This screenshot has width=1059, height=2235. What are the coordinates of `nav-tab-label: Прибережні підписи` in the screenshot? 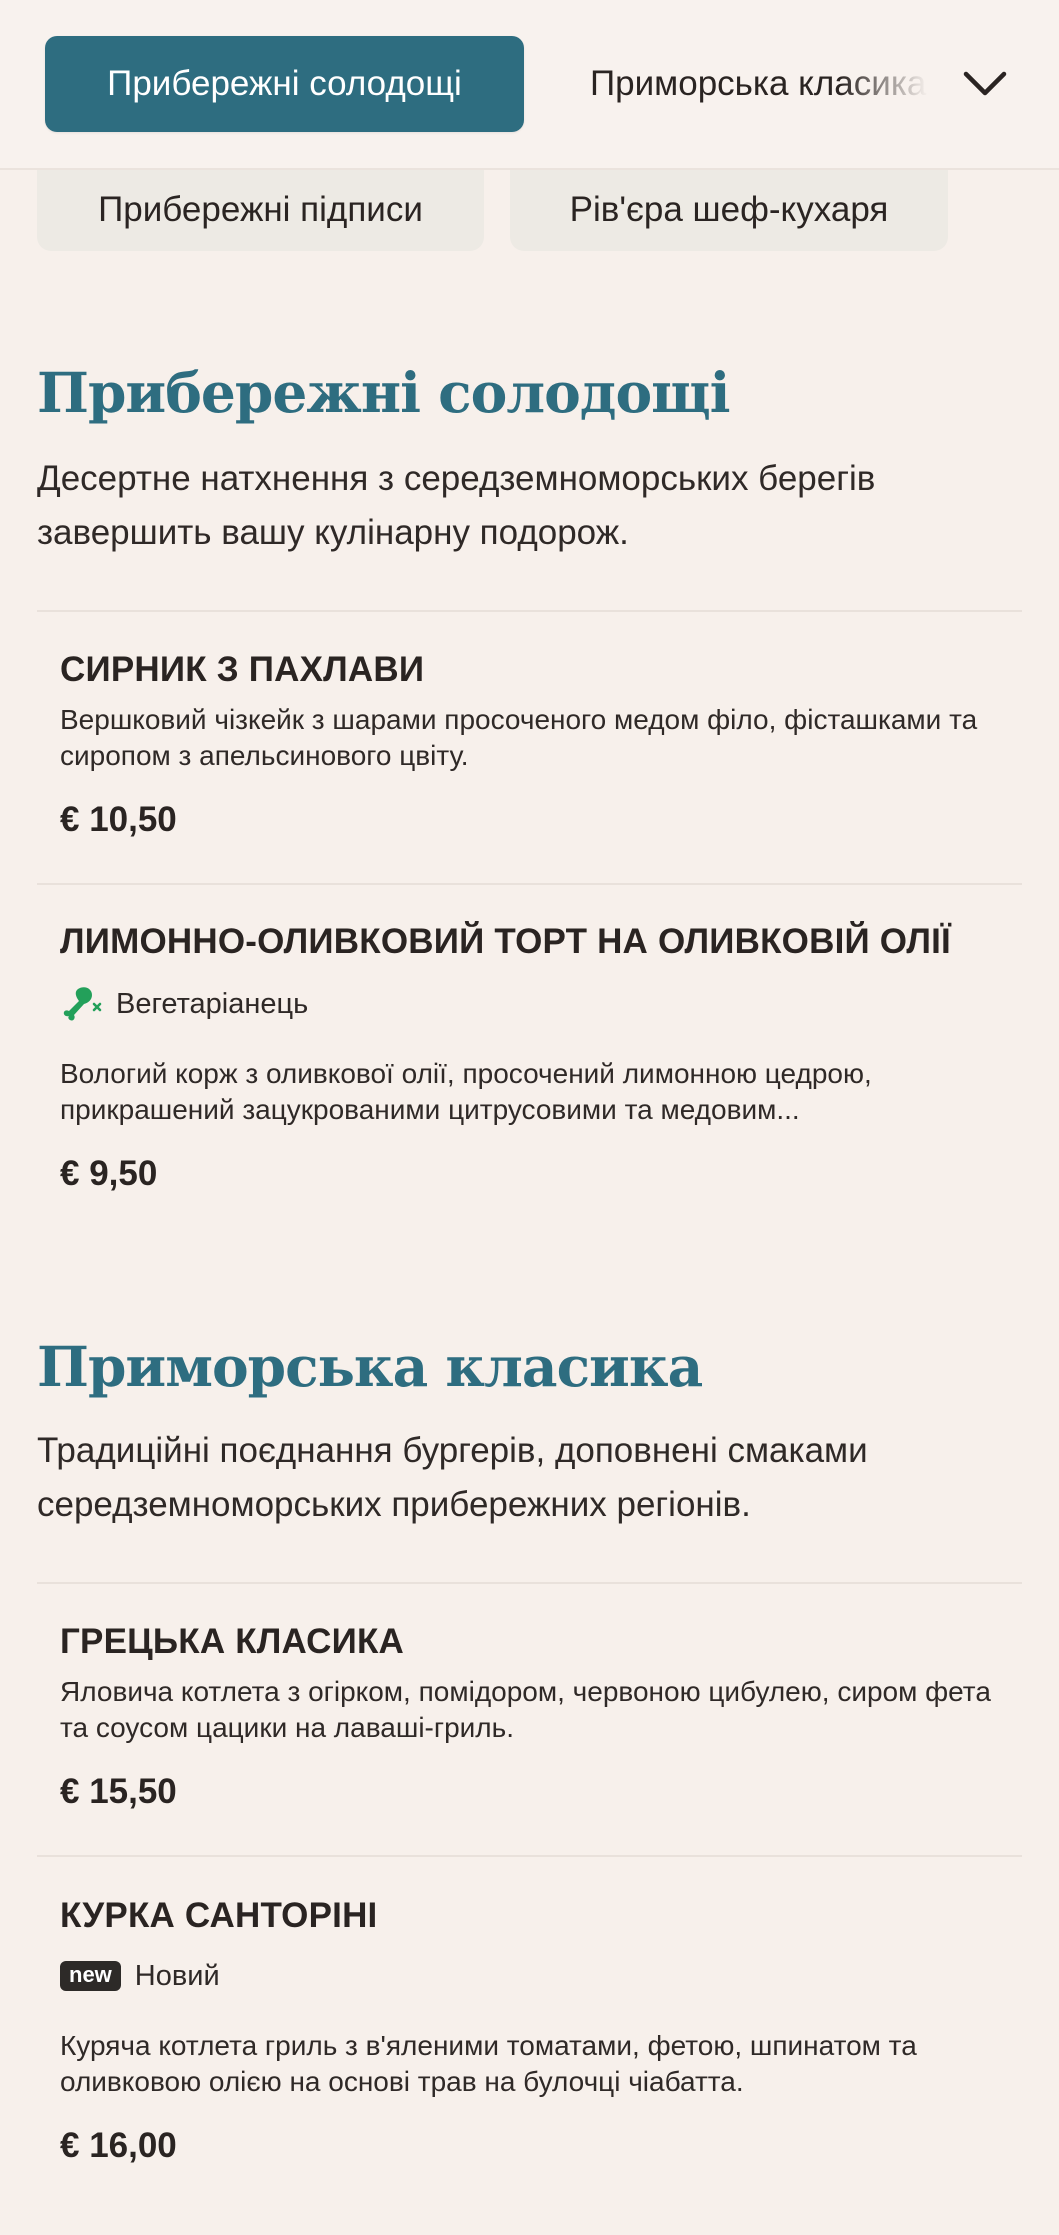 It's located at (260, 209).